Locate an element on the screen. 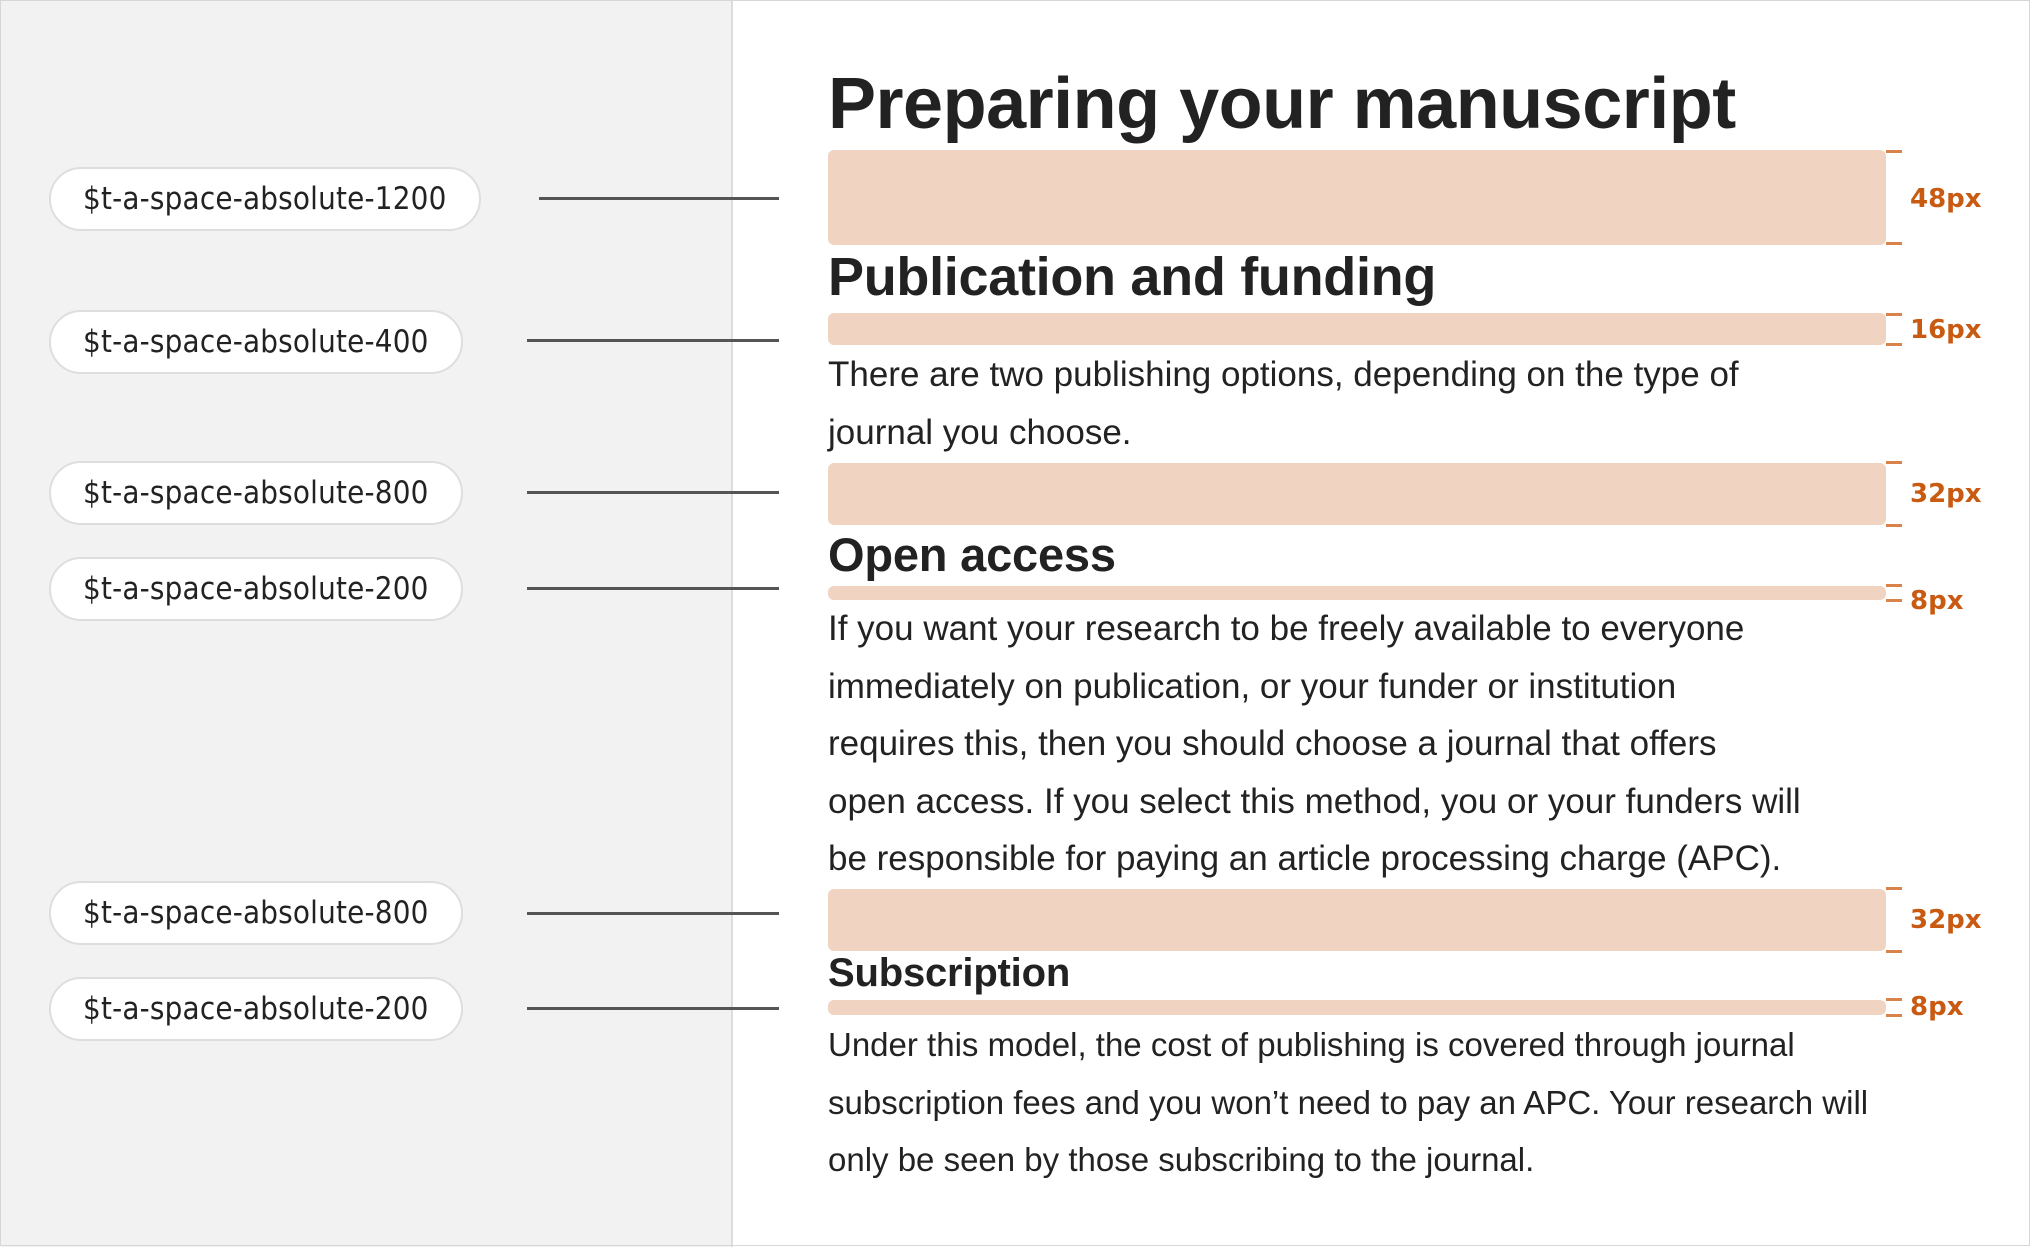  text-line: journal you choose. is located at coordinates (980, 432).